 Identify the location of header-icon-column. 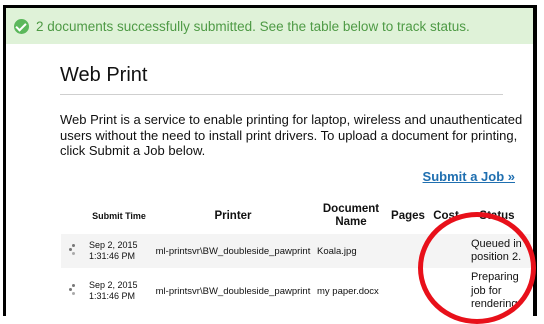
(74, 216).